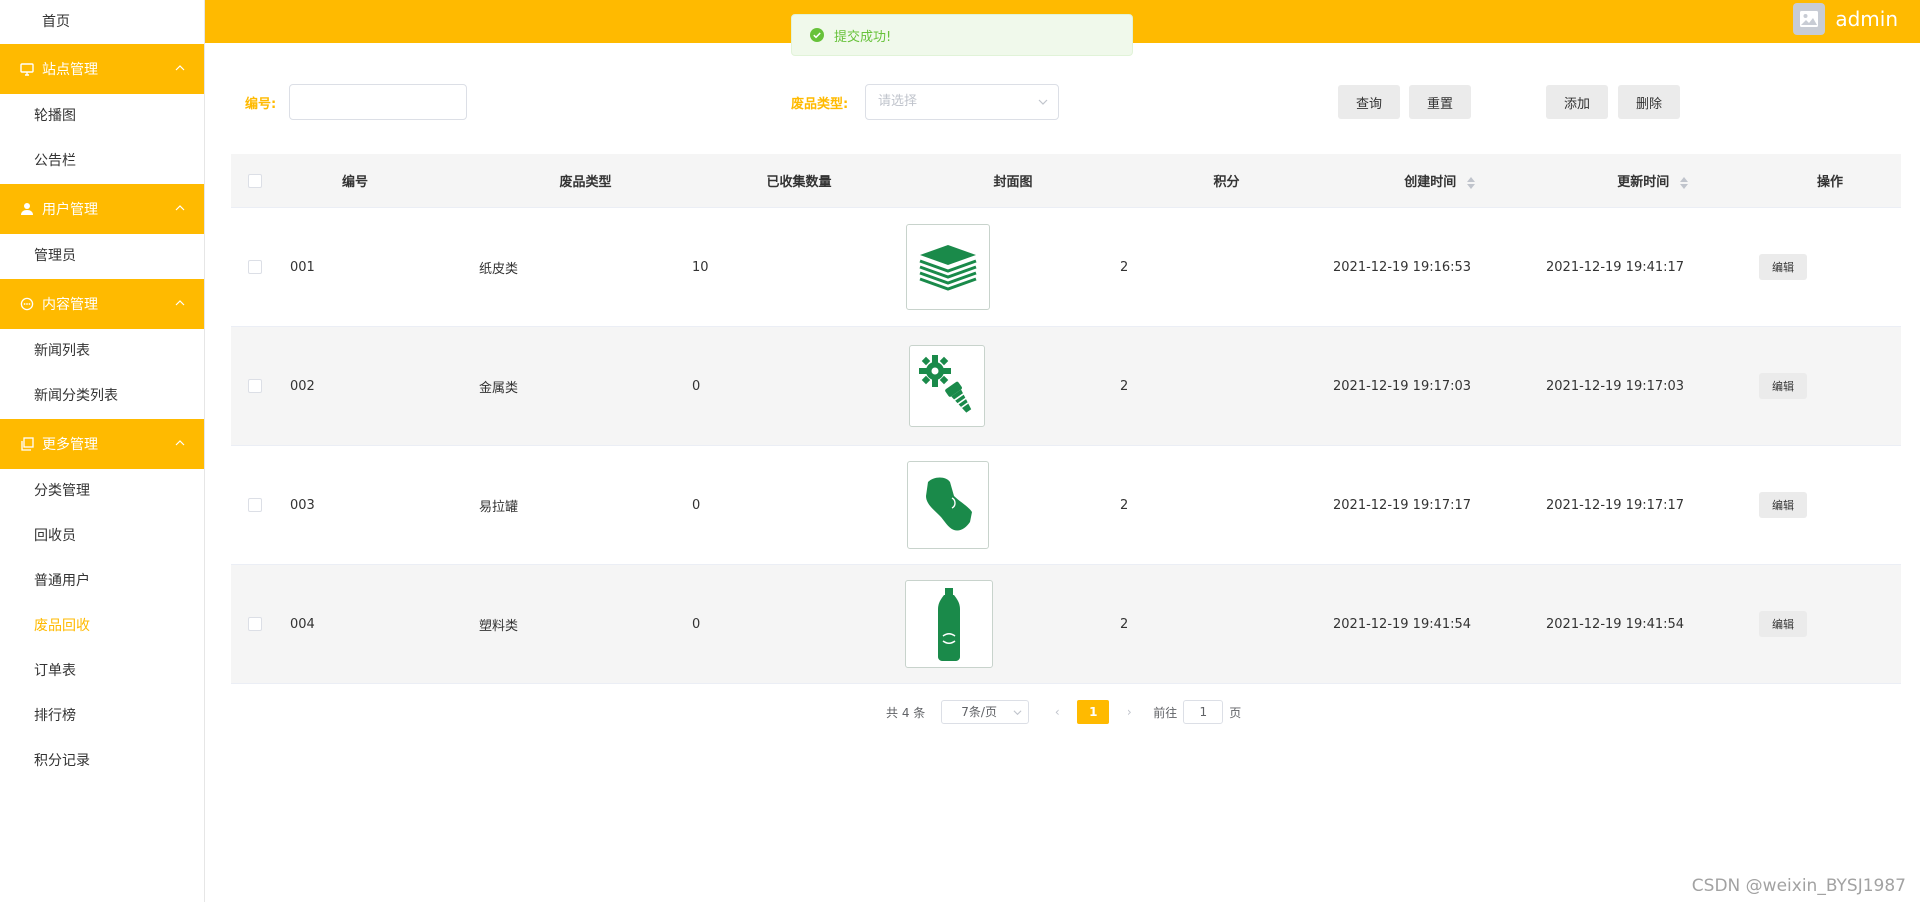  I want to click on waste-type-select: 请选择, so click(962, 102).